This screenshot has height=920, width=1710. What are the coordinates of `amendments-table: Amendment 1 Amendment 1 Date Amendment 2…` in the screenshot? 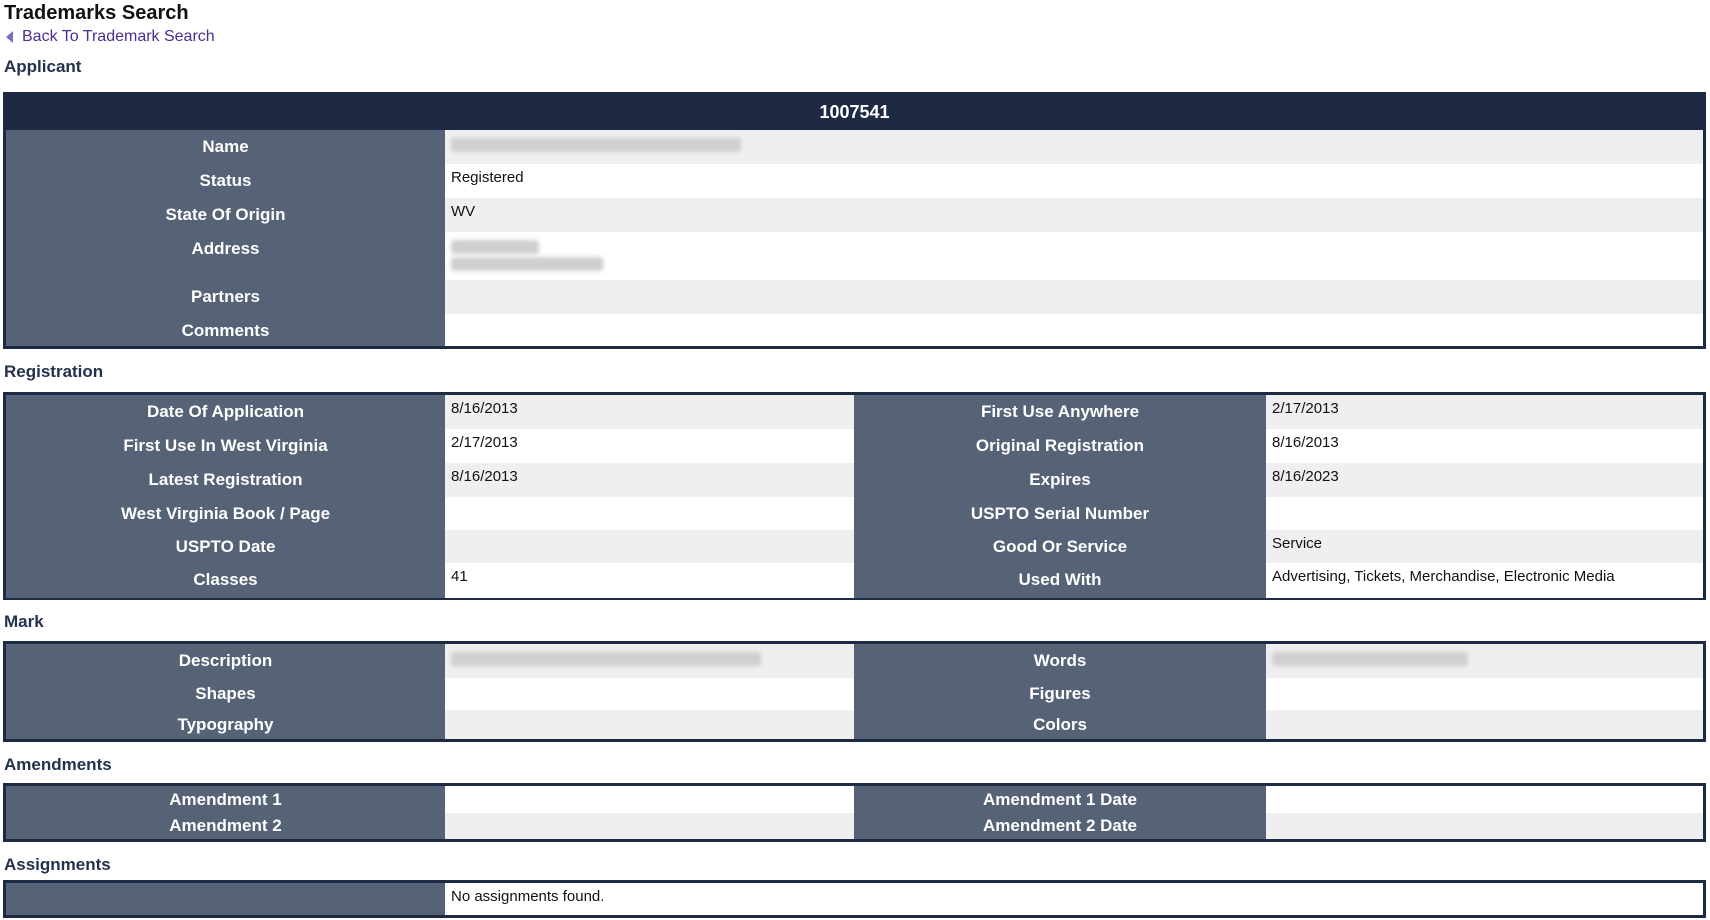 It's located at (854, 812).